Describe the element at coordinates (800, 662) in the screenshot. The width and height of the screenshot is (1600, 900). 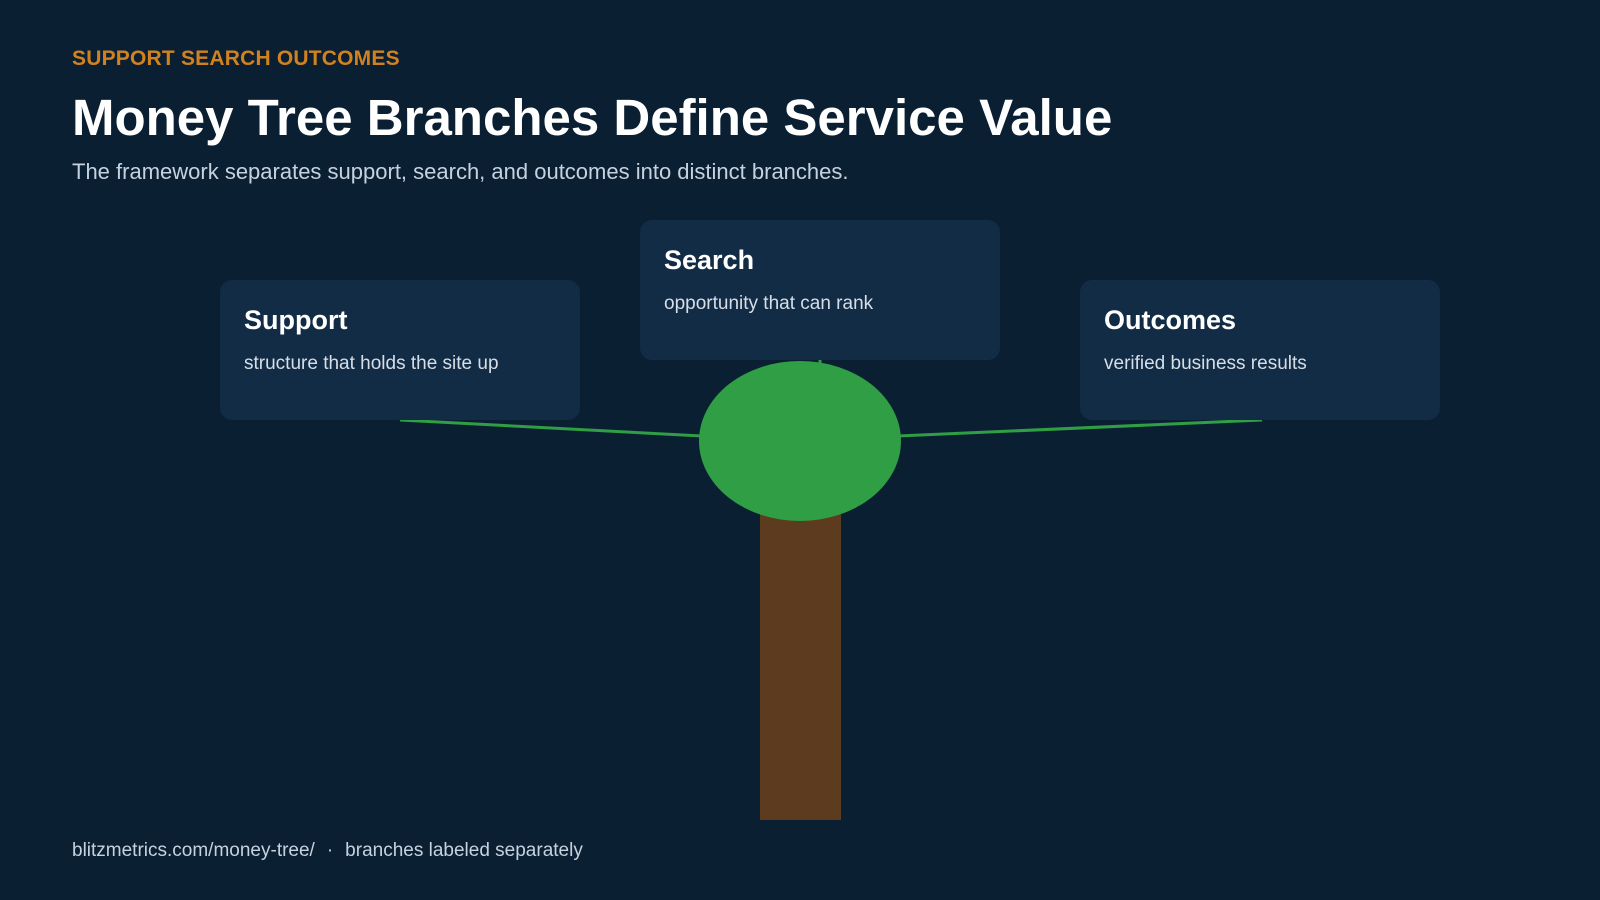
I see `tree-trunk` at that location.